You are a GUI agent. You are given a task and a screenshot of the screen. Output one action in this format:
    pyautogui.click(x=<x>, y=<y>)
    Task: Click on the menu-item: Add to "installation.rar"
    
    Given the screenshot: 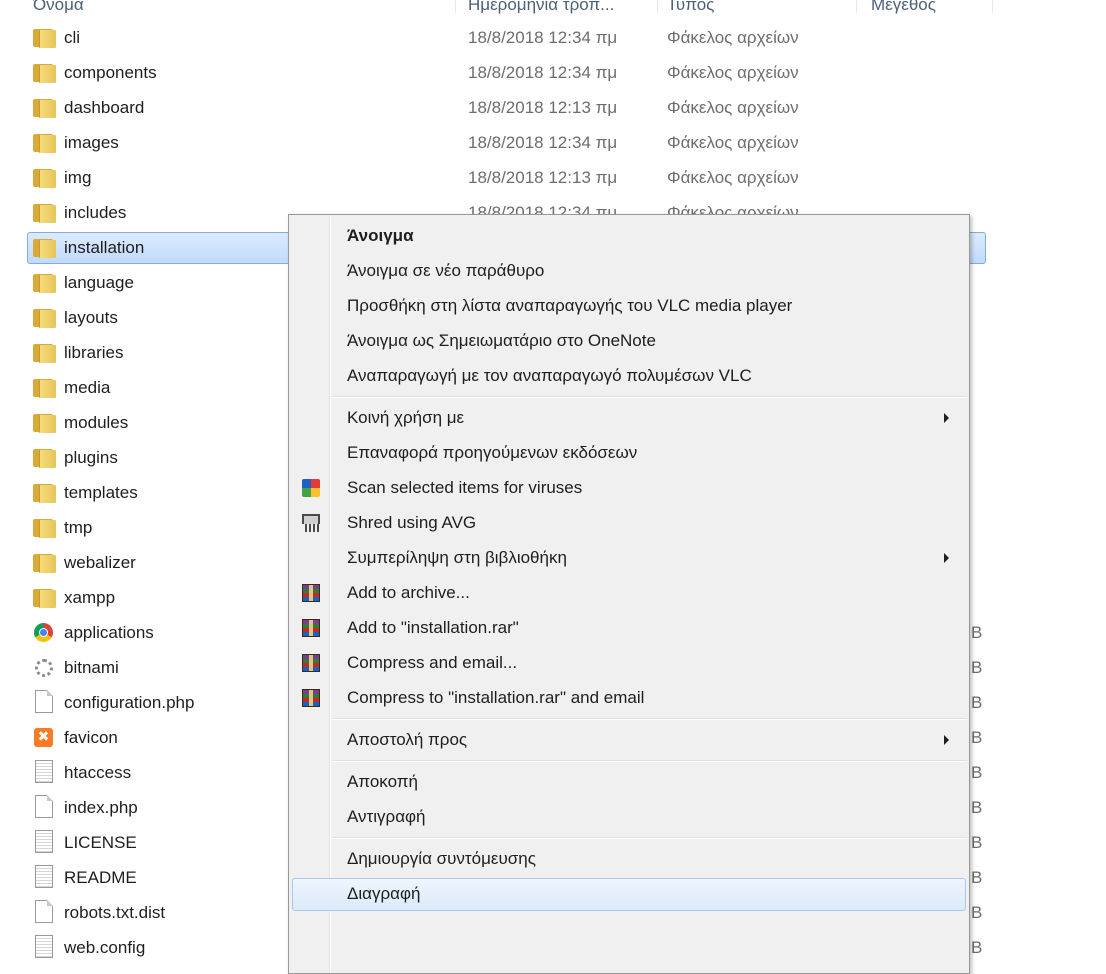 What is the action you would take?
    pyautogui.click(x=629, y=628)
    